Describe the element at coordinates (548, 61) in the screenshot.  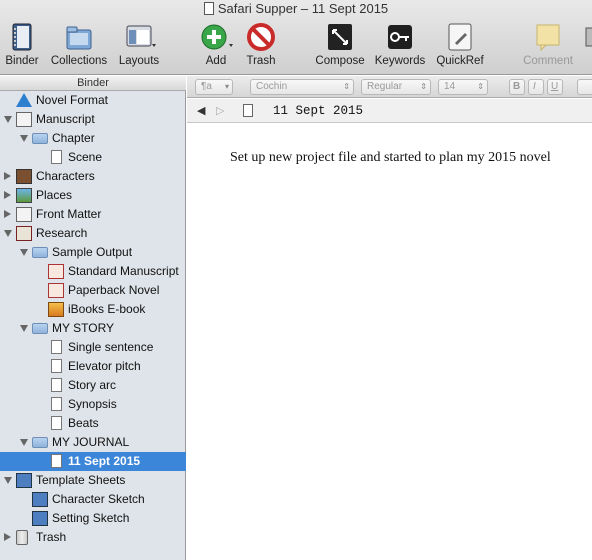
I see `toolbar-comment-label: Comment` at that location.